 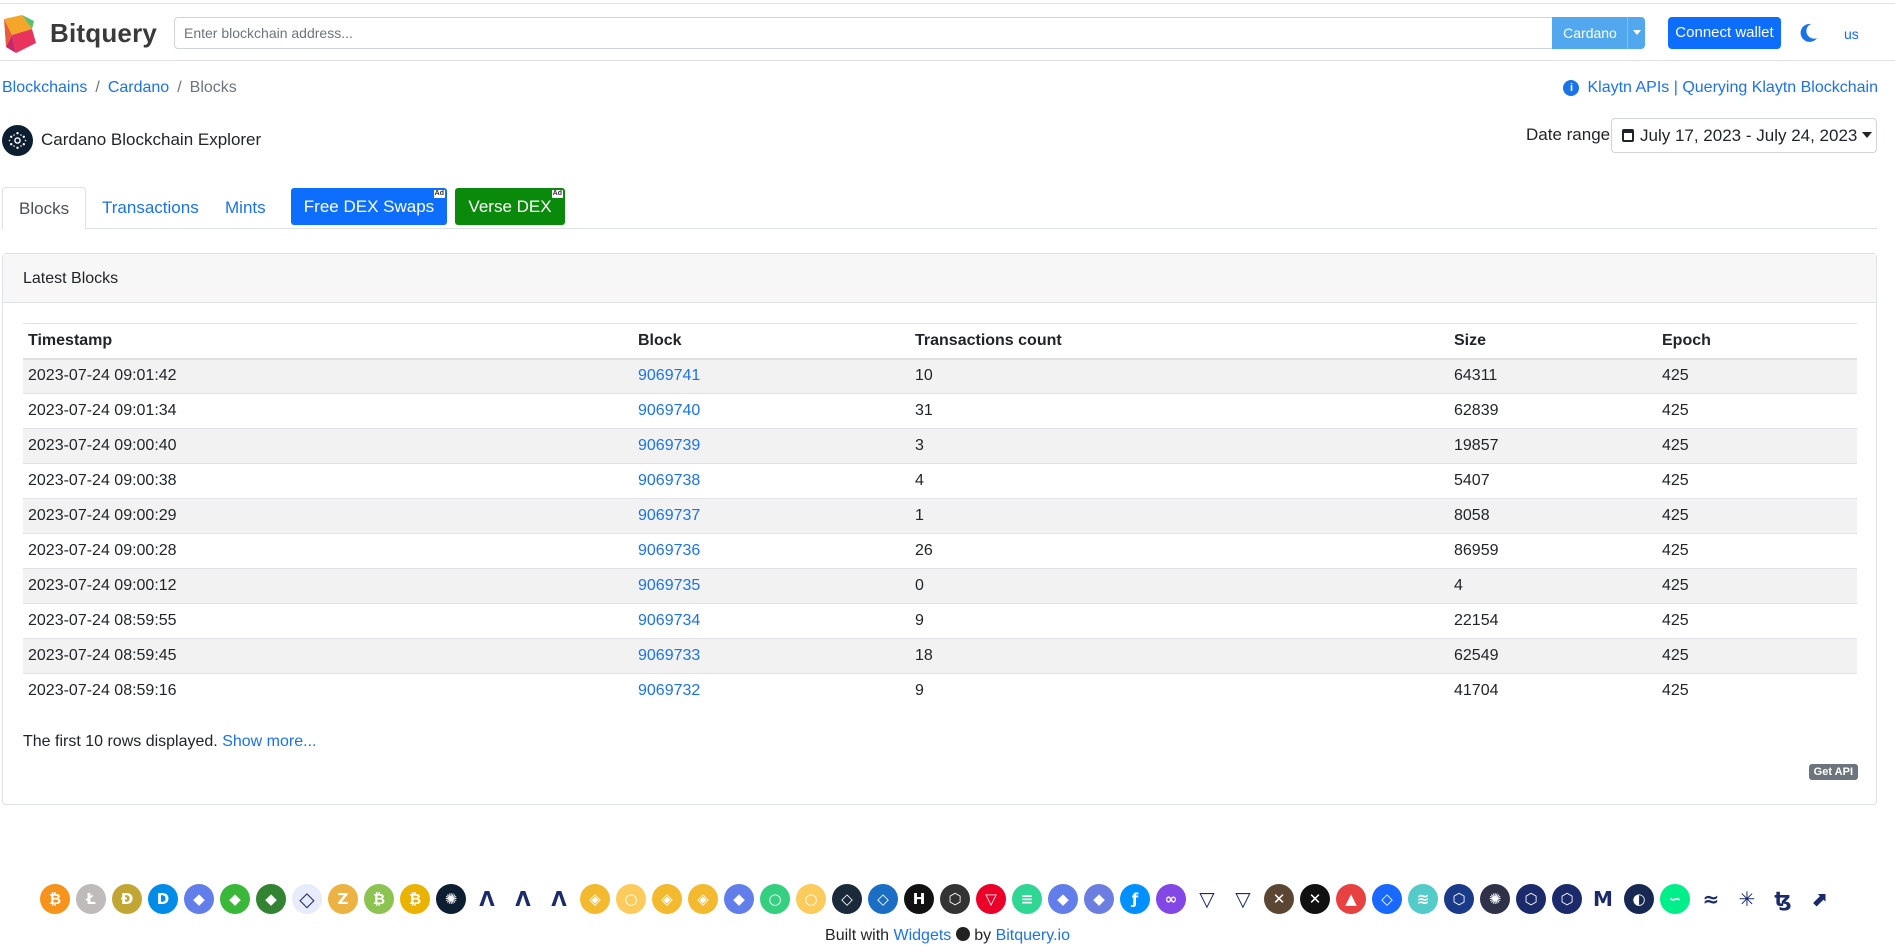 I want to click on ripple-icon: ✳, so click(x=1747, y=899).